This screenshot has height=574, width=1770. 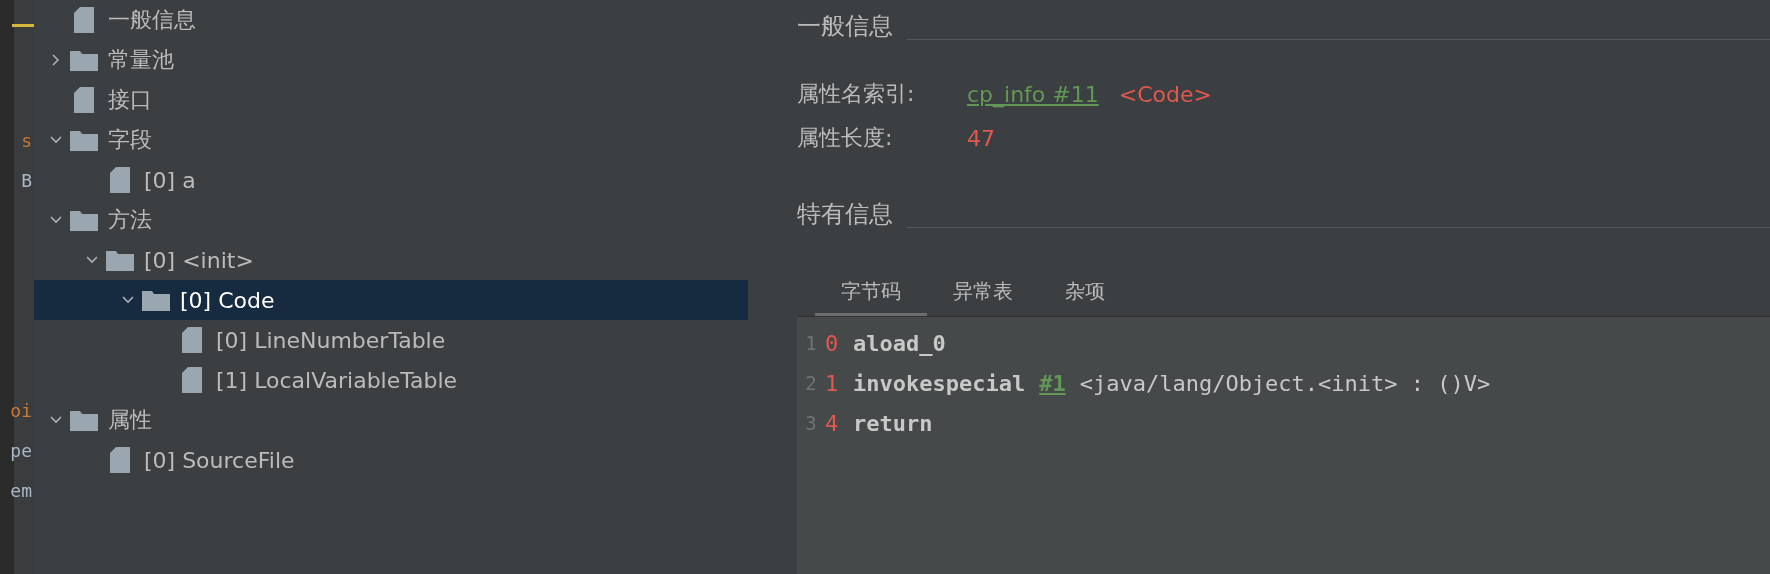 What do you see at coordinates (1165, 94) in the screenshot?
I see `property-value: <Code>` at bounding box center [1165, 94].